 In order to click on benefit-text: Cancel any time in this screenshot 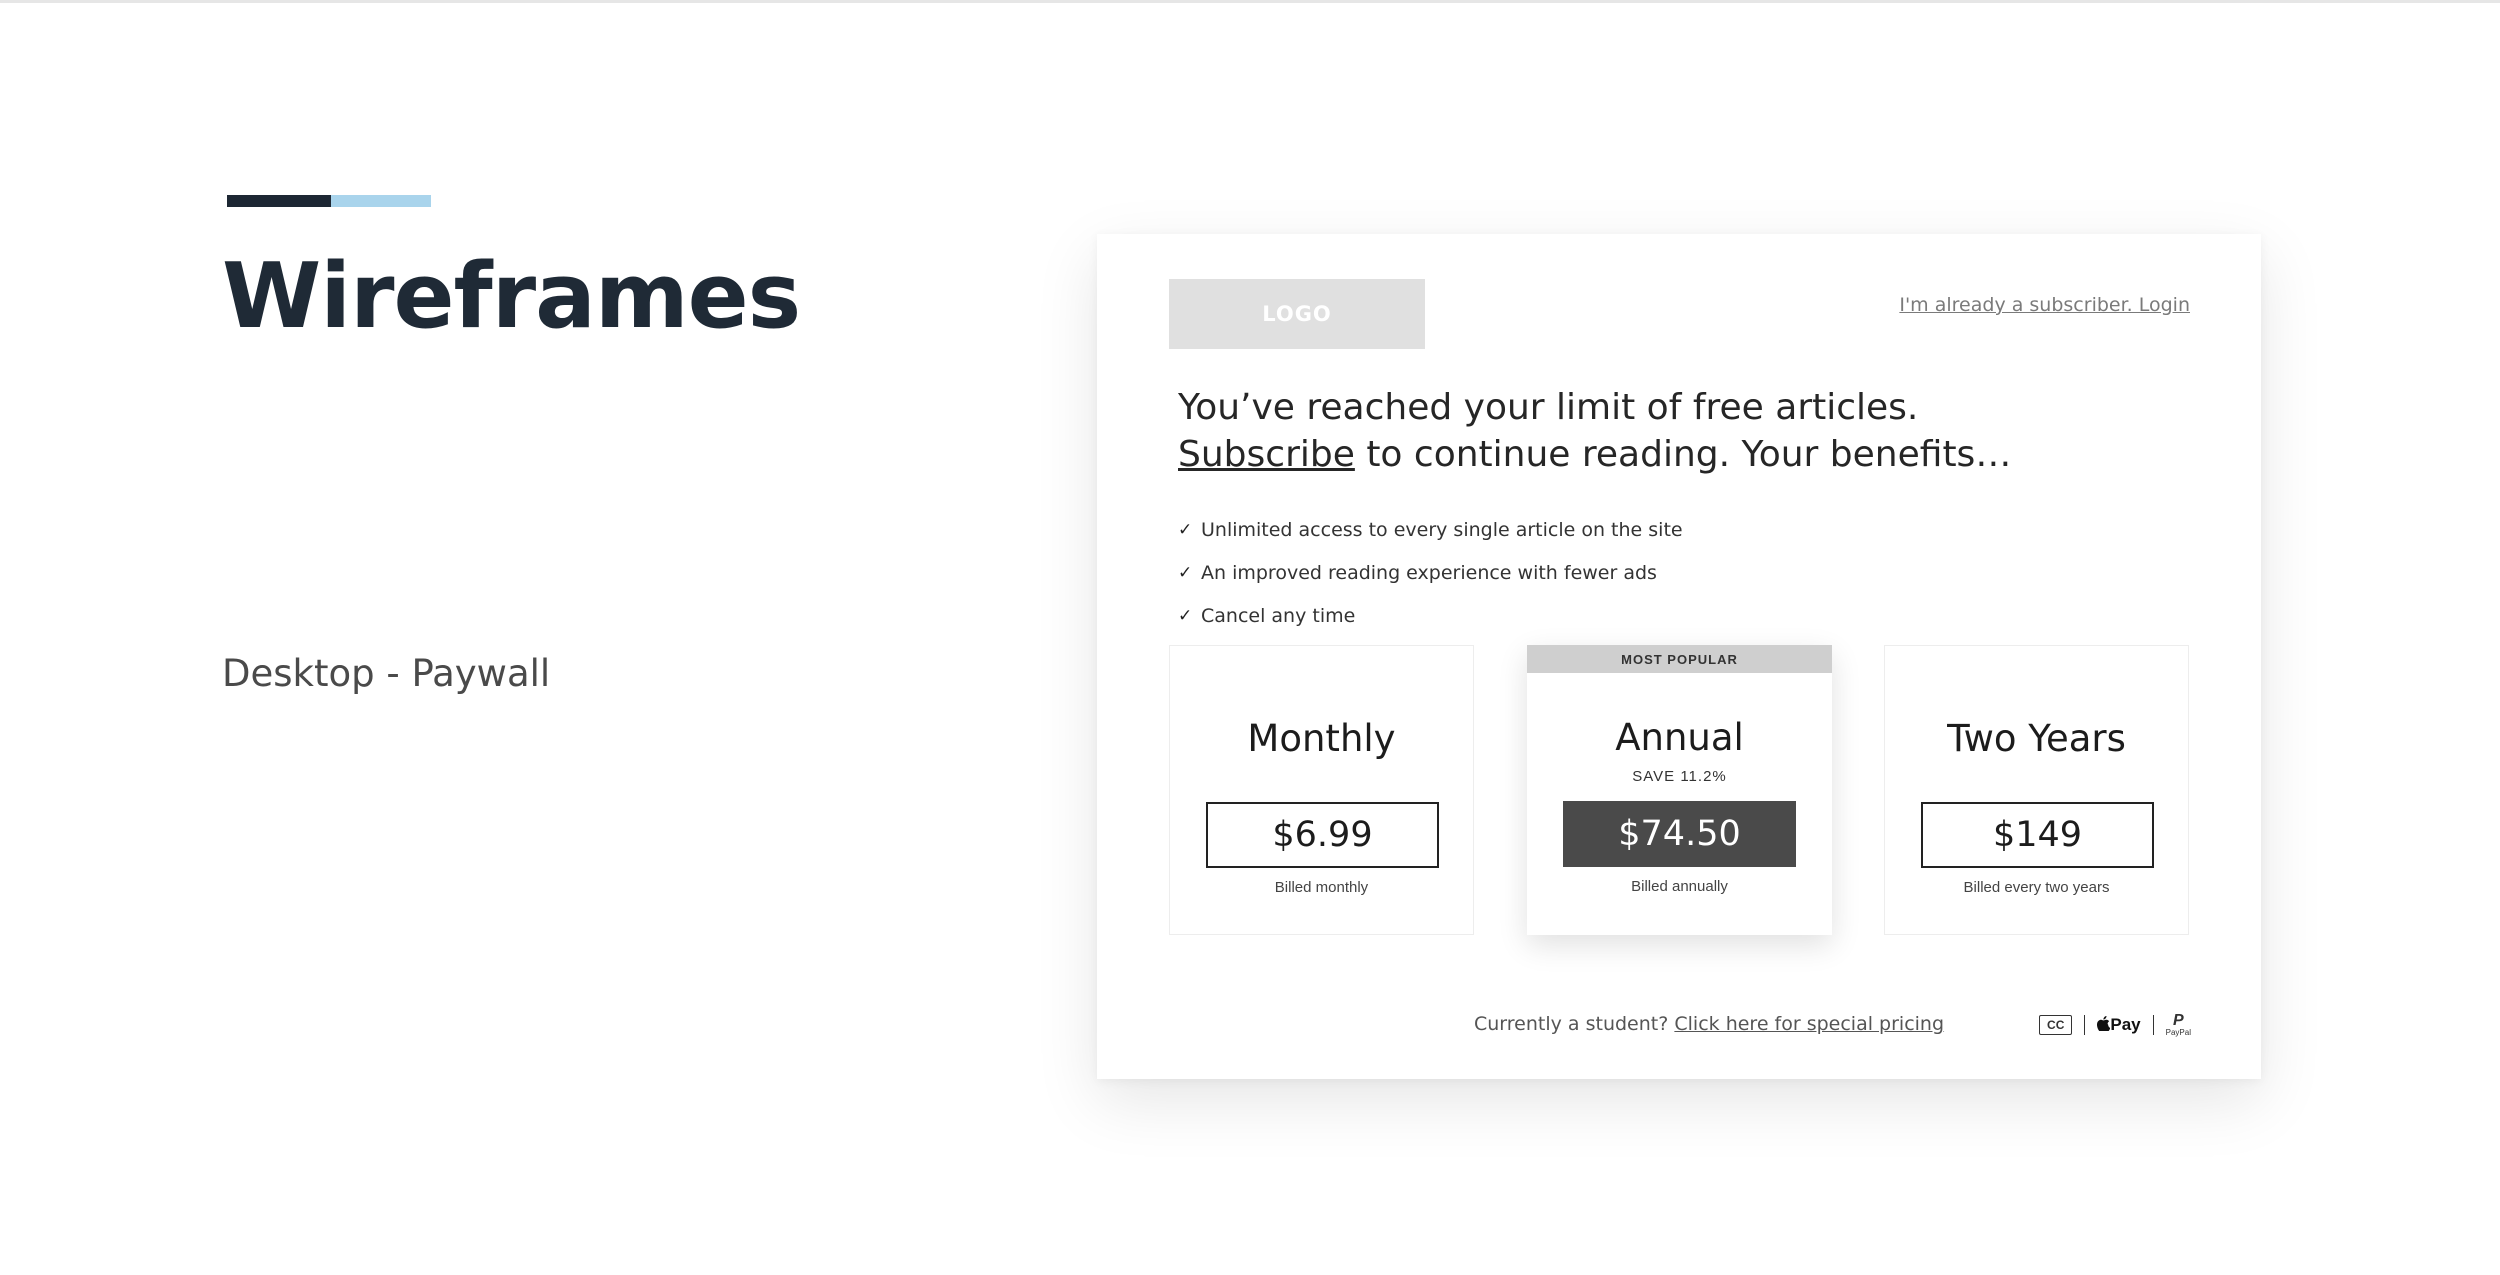, I will do `click(1278, 615)`.